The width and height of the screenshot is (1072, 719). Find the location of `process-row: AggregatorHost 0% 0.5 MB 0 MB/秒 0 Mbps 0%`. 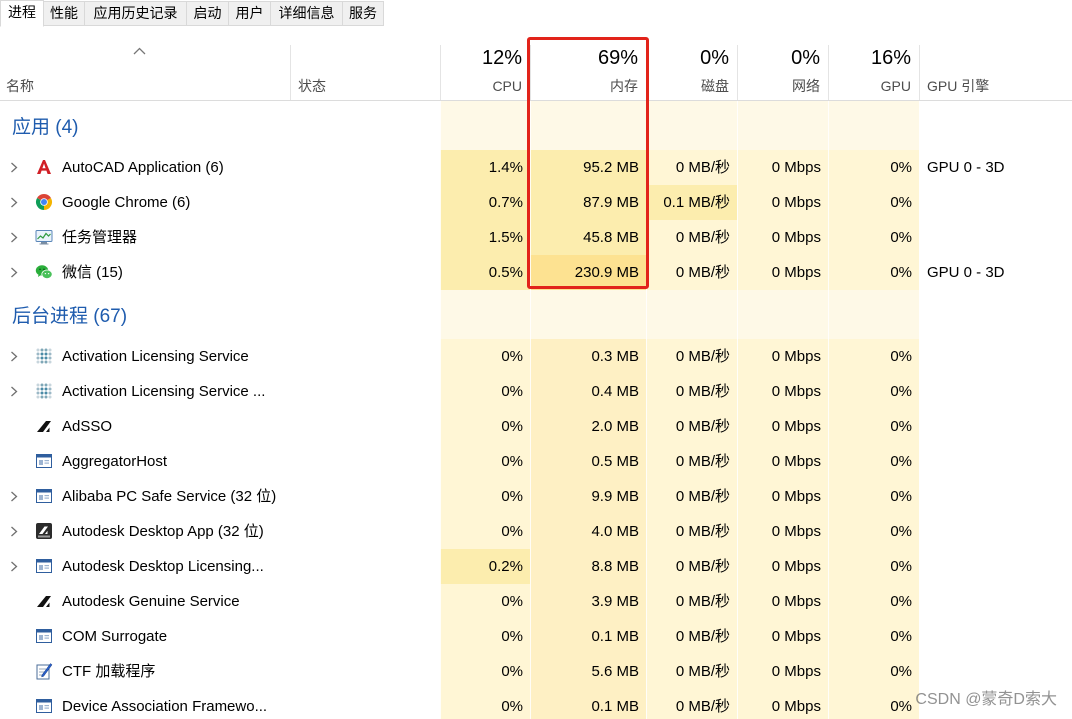

process-row: AggregatorHost 0% 0.5 MB 0 MB/秒 0 Mbps 0% is located at coordinates (536, 461).